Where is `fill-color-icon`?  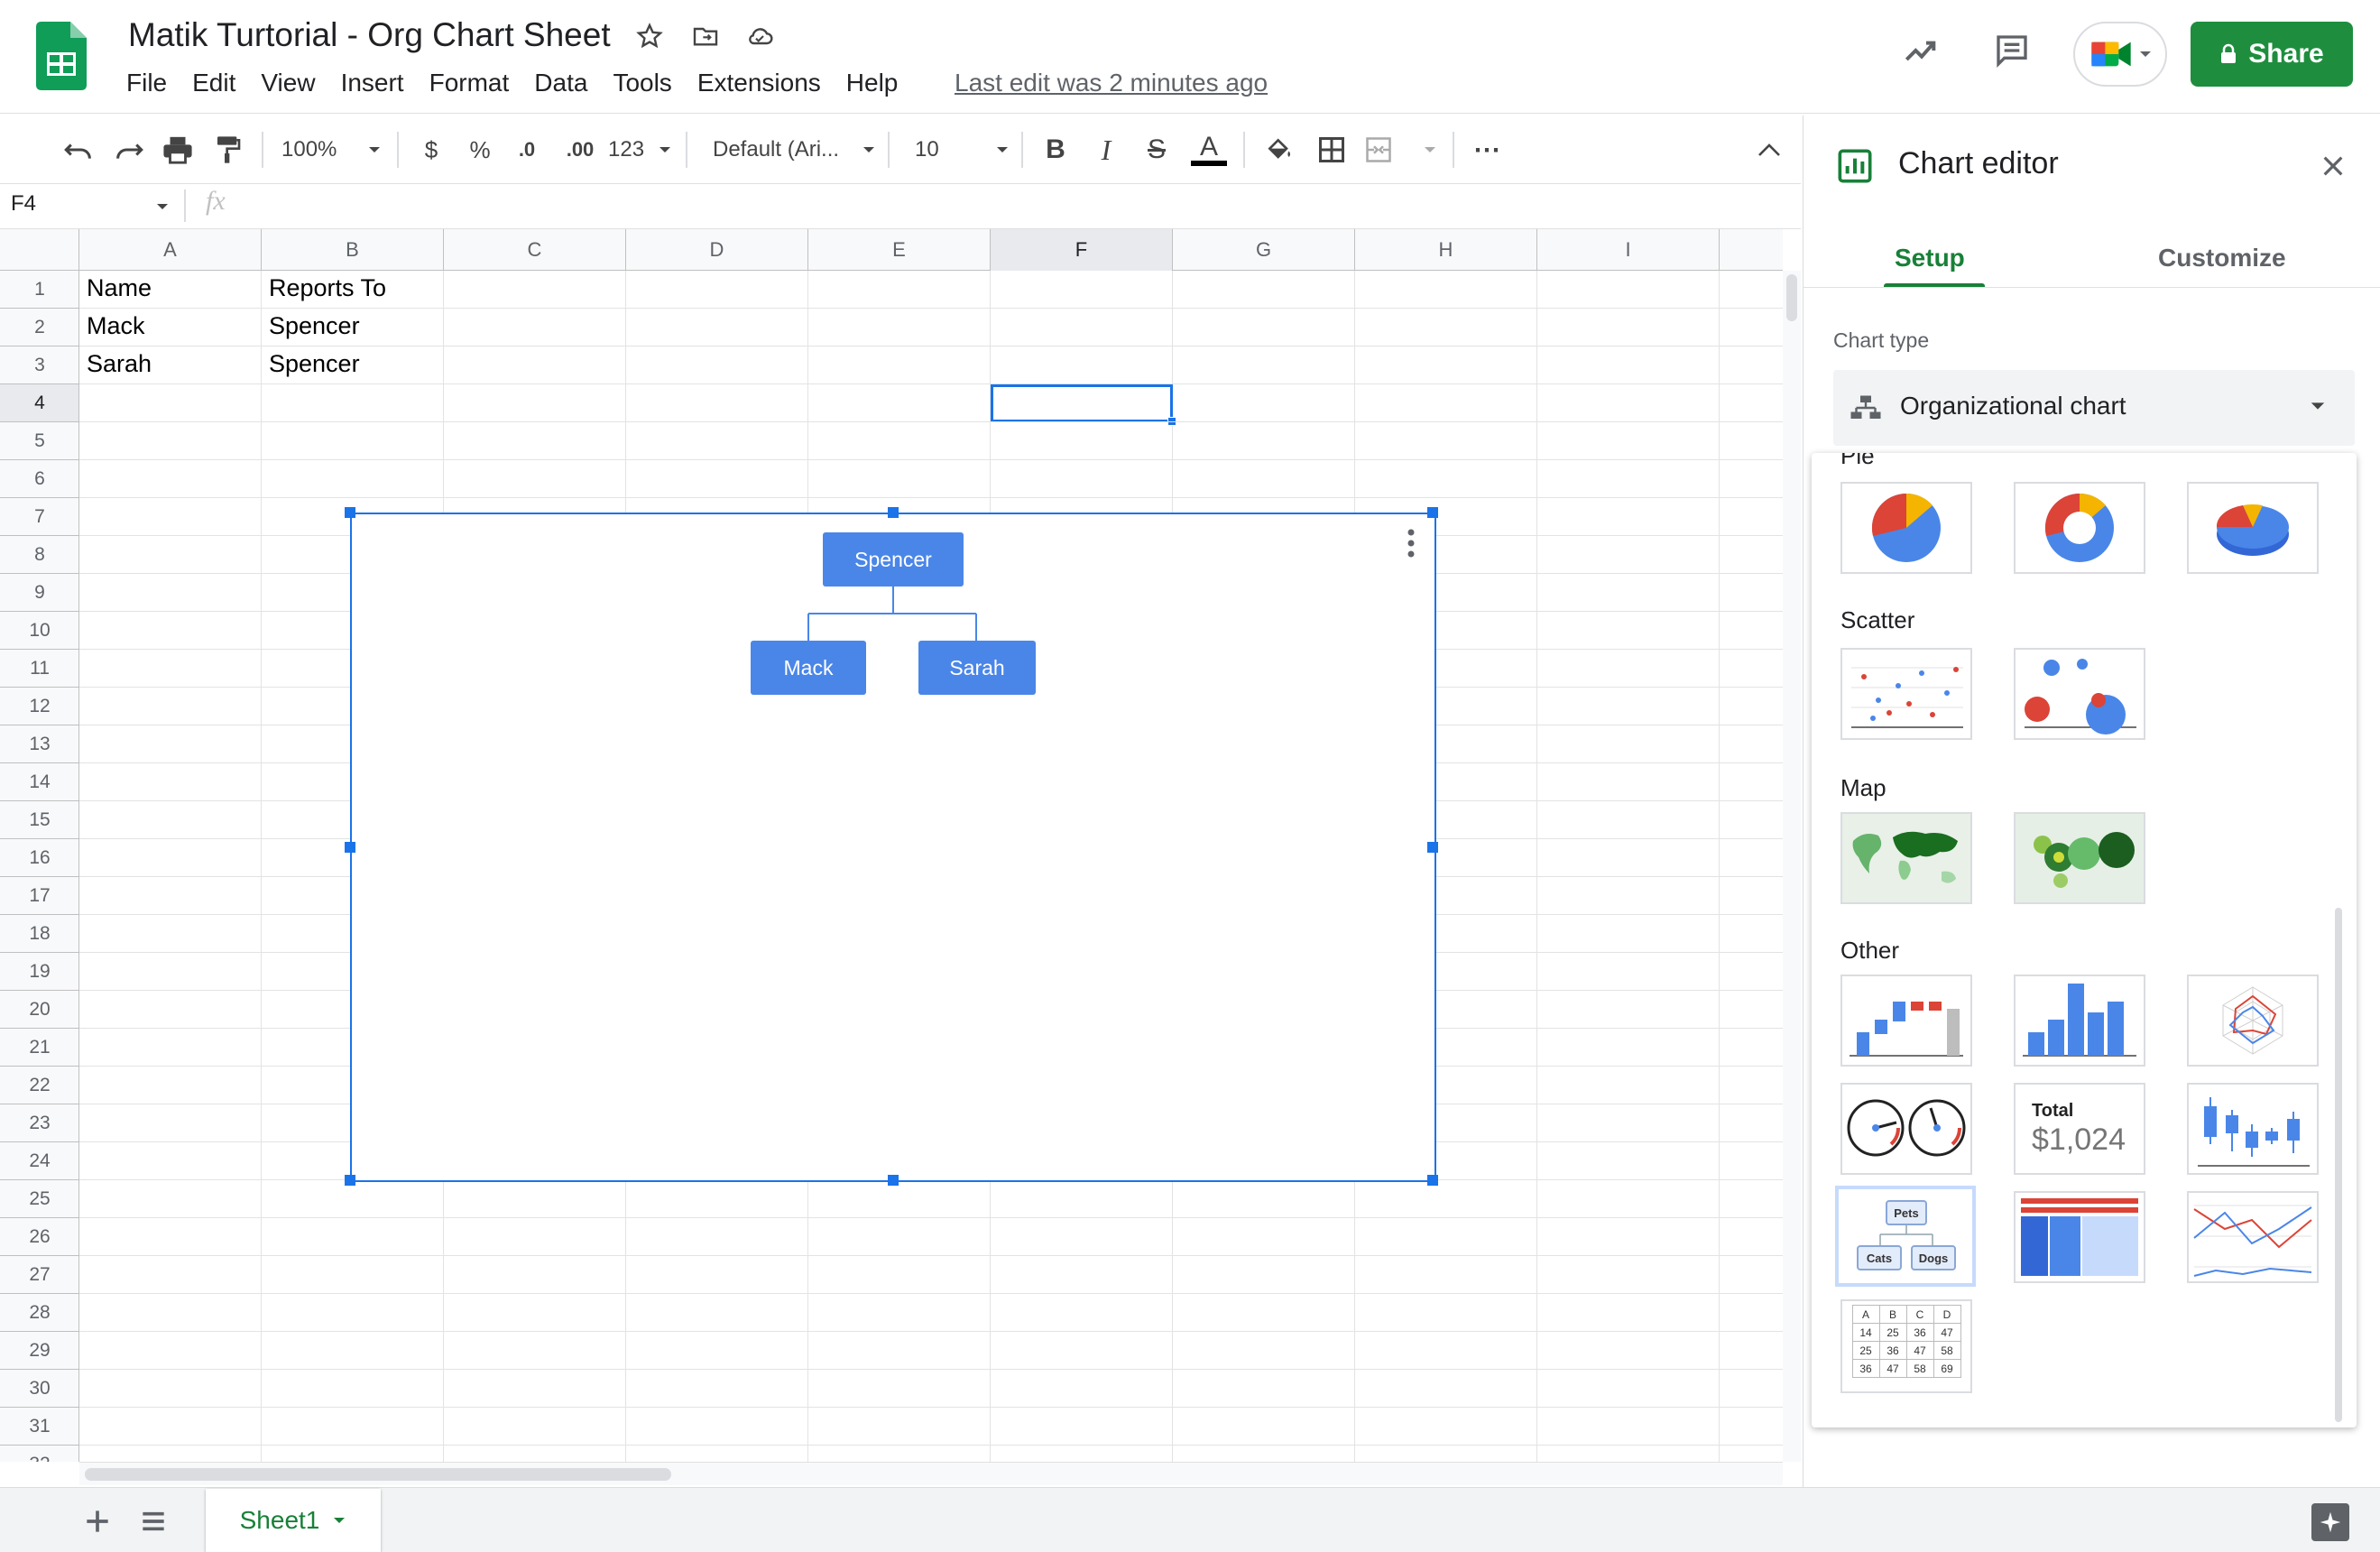
fill-color-icon is located at coordinates (1279, 150).